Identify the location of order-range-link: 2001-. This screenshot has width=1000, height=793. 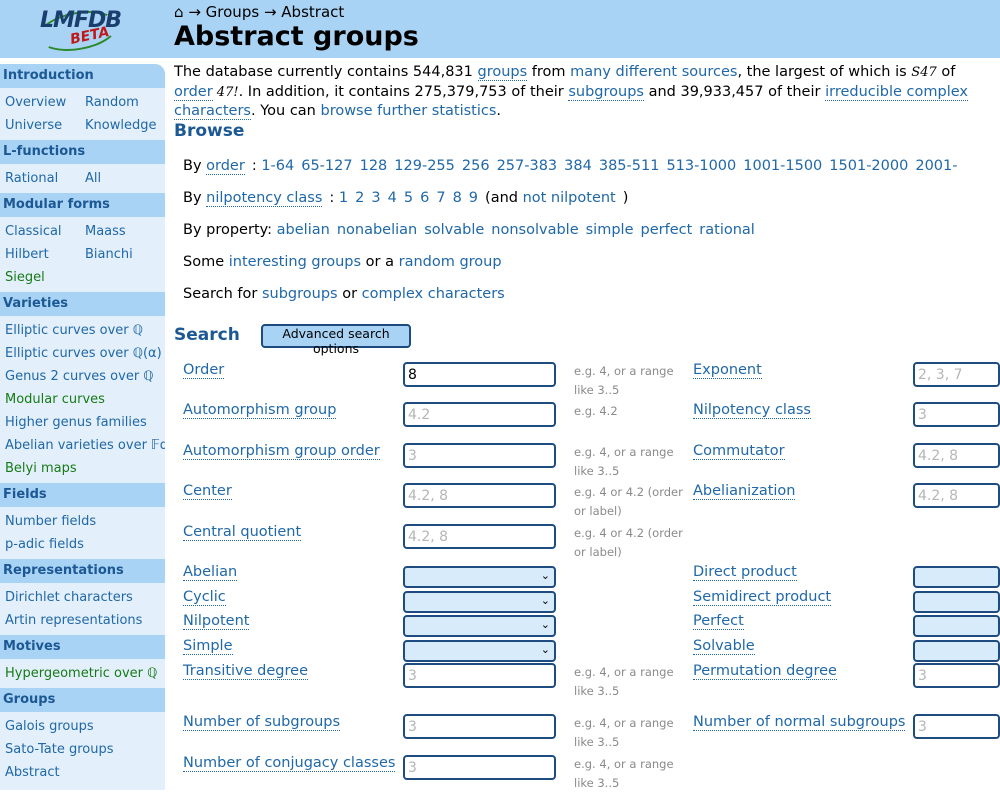
(936, 166).